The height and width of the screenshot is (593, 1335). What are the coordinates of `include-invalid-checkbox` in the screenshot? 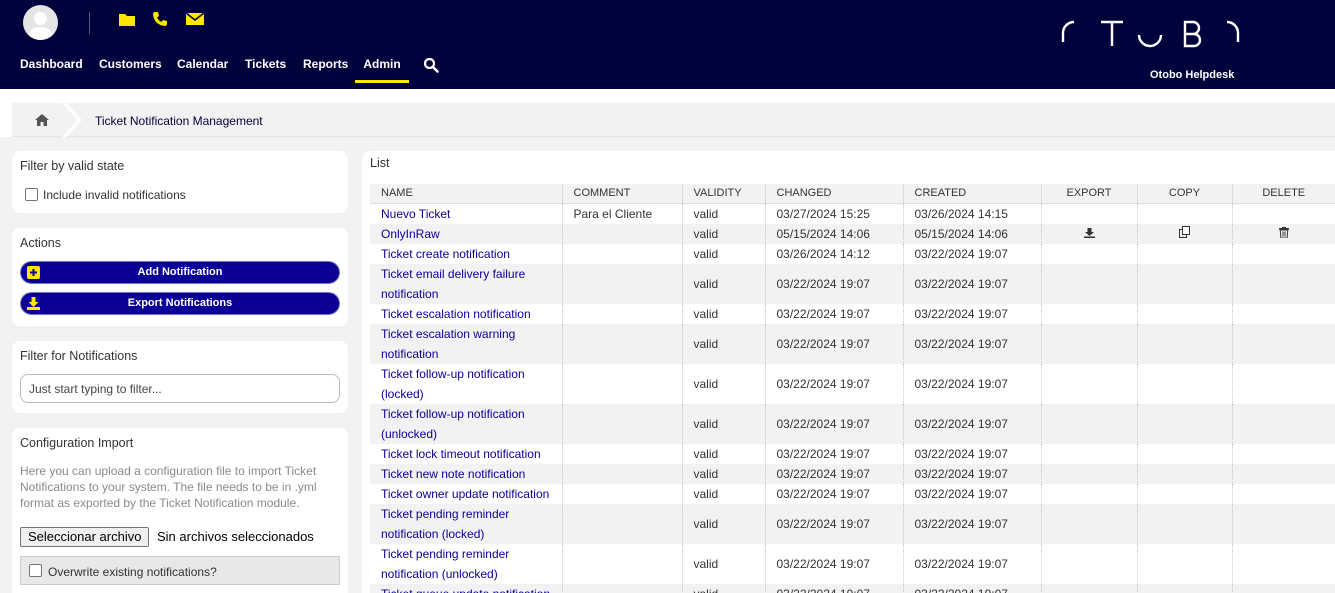 It's located at (31, 194).